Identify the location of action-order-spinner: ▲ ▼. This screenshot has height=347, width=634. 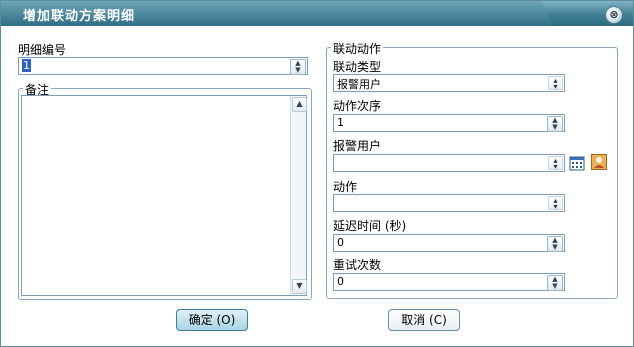
(555, 124).